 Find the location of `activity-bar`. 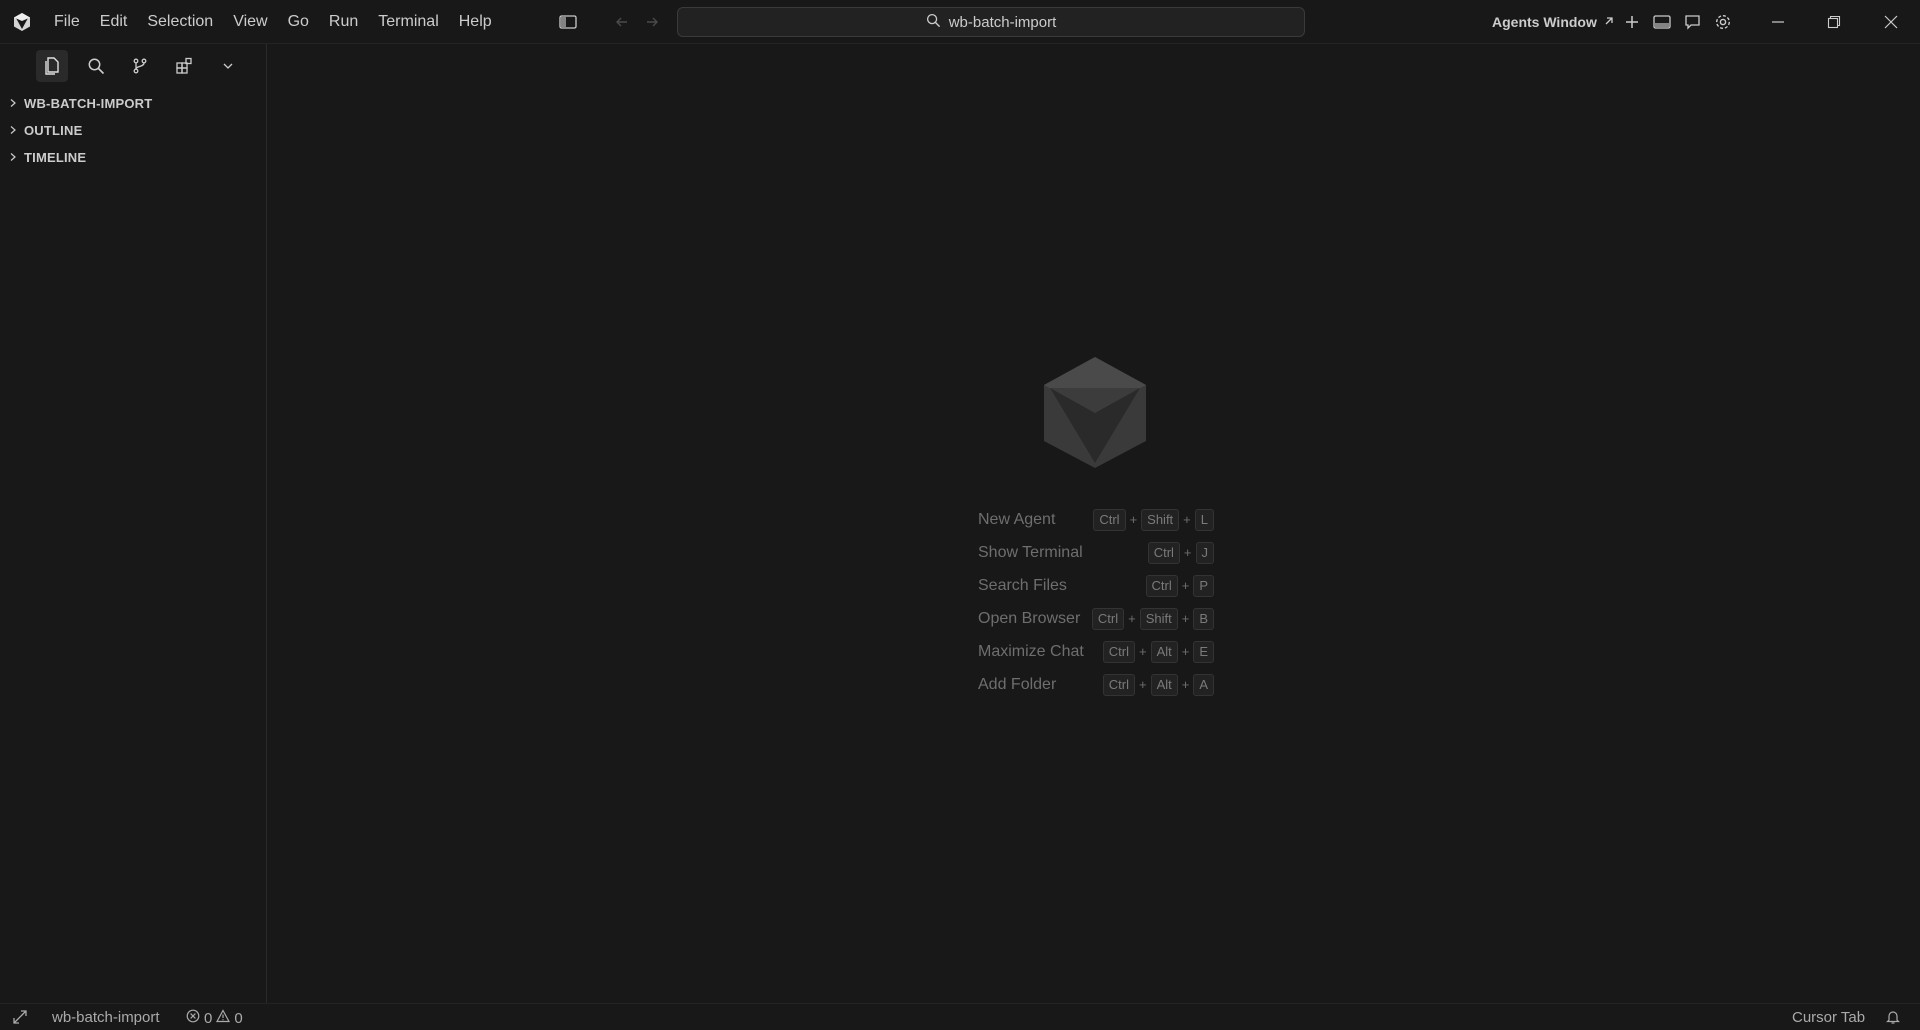

activity-bar is located at coordinates (133, 66).